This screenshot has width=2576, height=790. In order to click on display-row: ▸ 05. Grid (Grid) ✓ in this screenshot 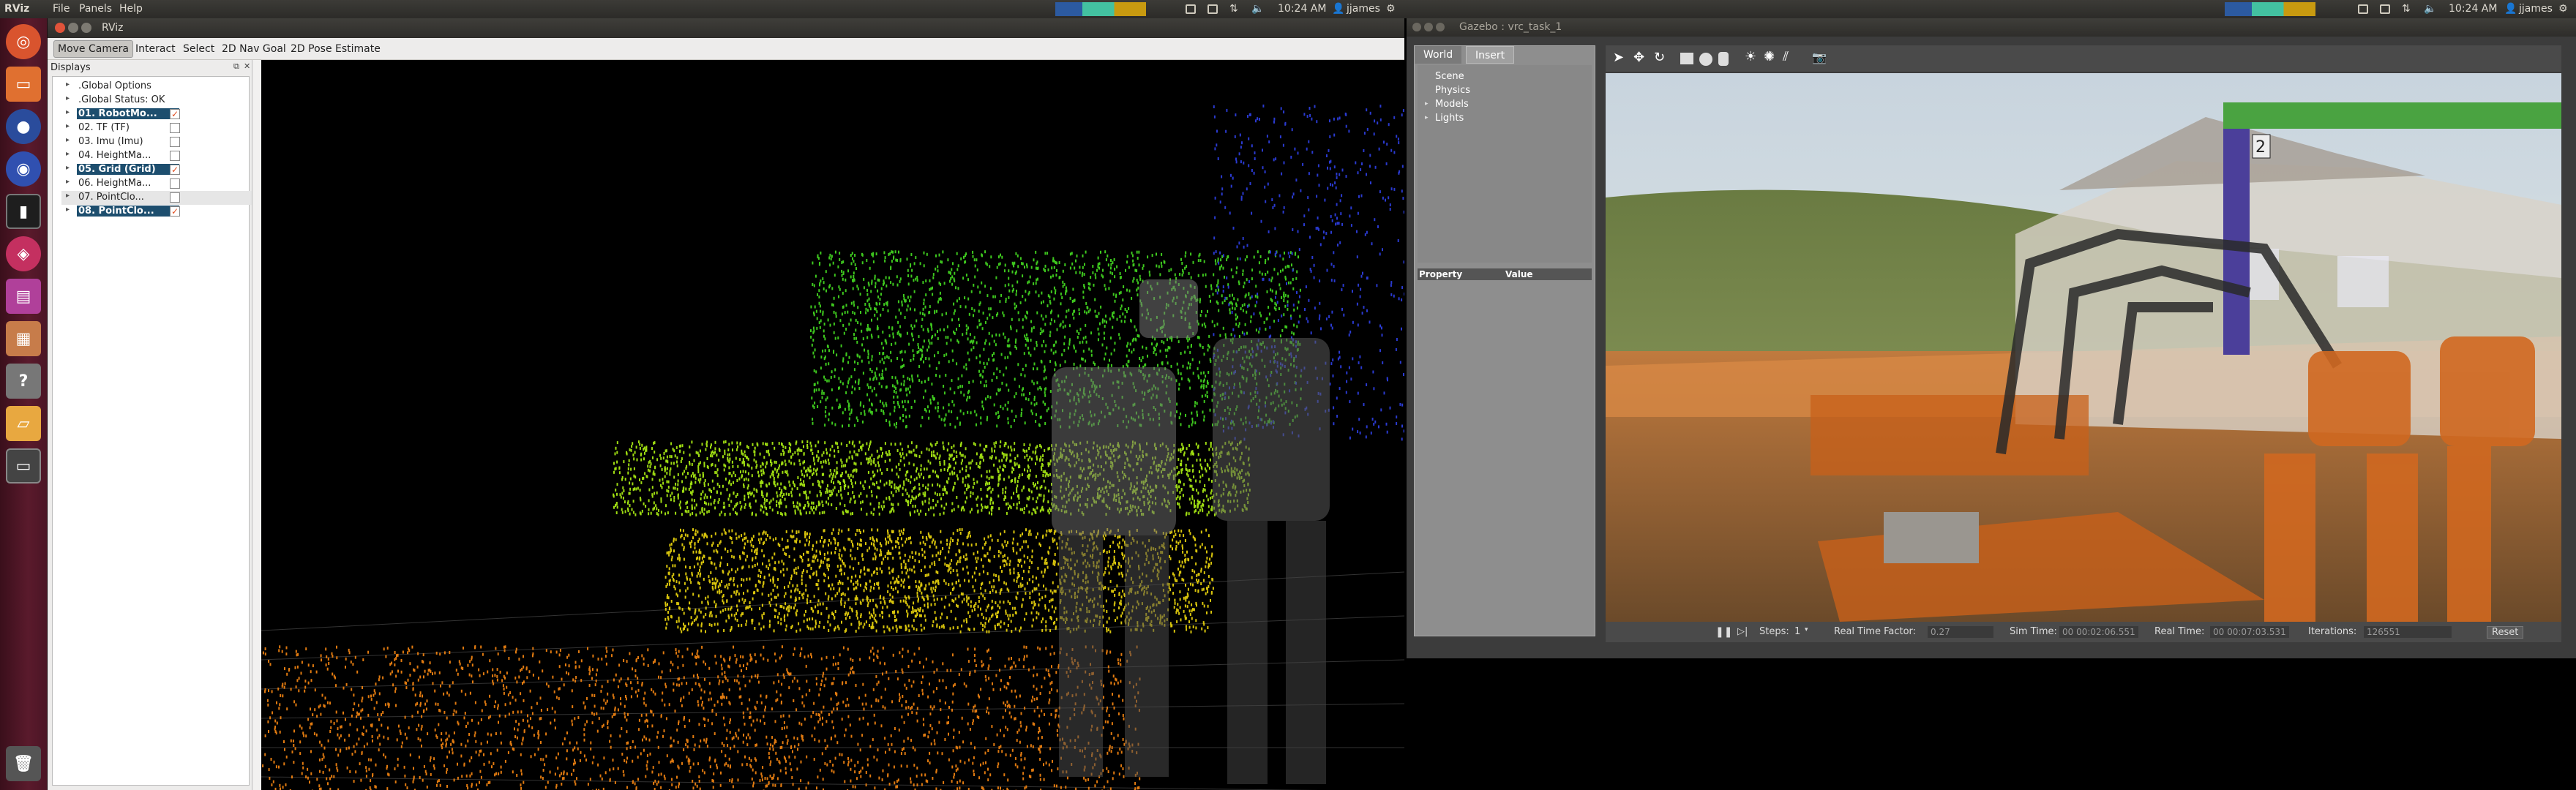, I will do `click(156, 170)`.